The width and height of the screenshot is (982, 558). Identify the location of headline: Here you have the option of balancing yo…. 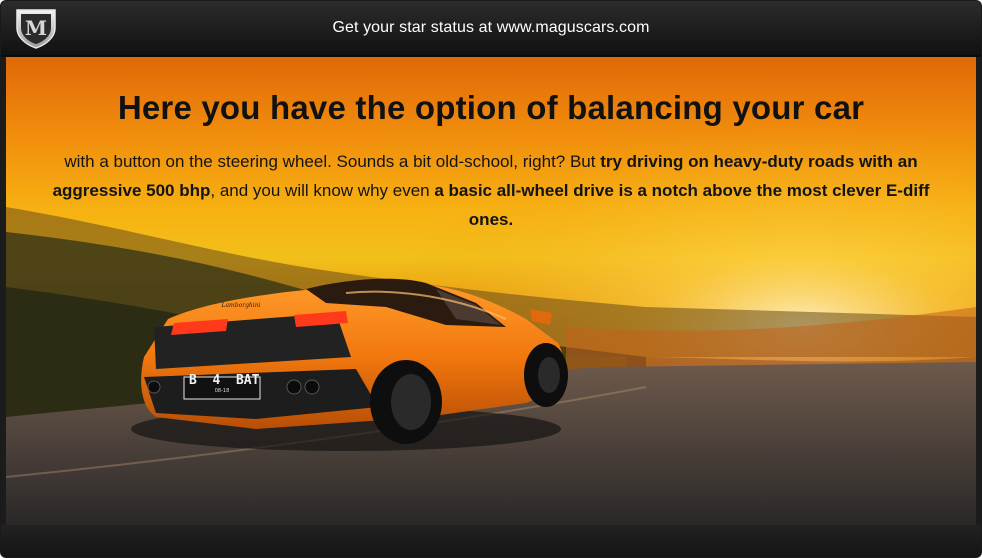
(491, 107).